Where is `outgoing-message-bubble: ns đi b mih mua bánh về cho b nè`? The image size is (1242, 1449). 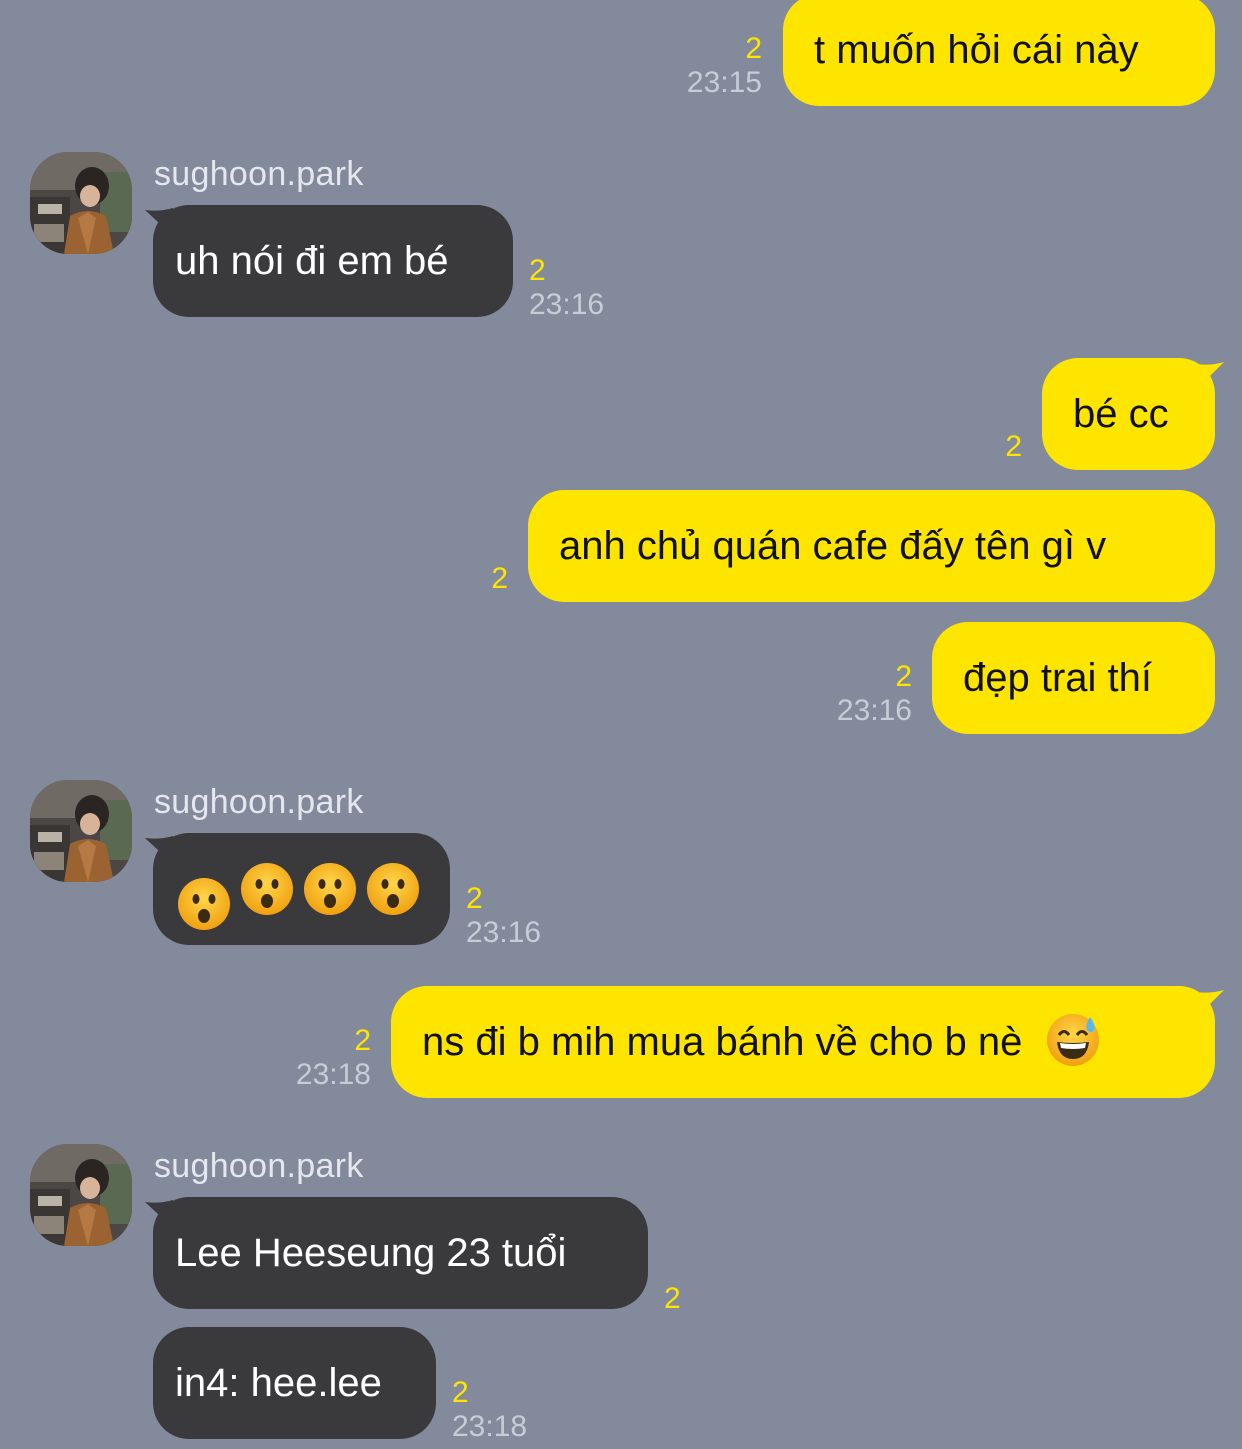 outgoing-message-bubble: ns đi b mih mua bánh về cho b nè is located at coordinates (803, 1042).